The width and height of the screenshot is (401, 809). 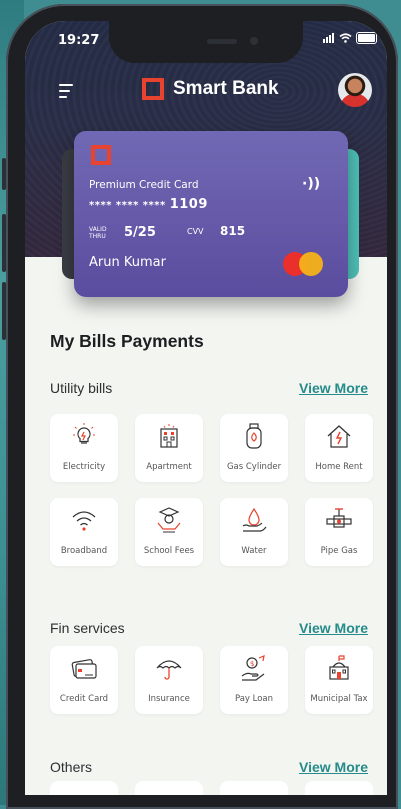 What do you see at coordinates (206, 42) in the screenshot?
I see `notch` at bounding box center [206, 42].